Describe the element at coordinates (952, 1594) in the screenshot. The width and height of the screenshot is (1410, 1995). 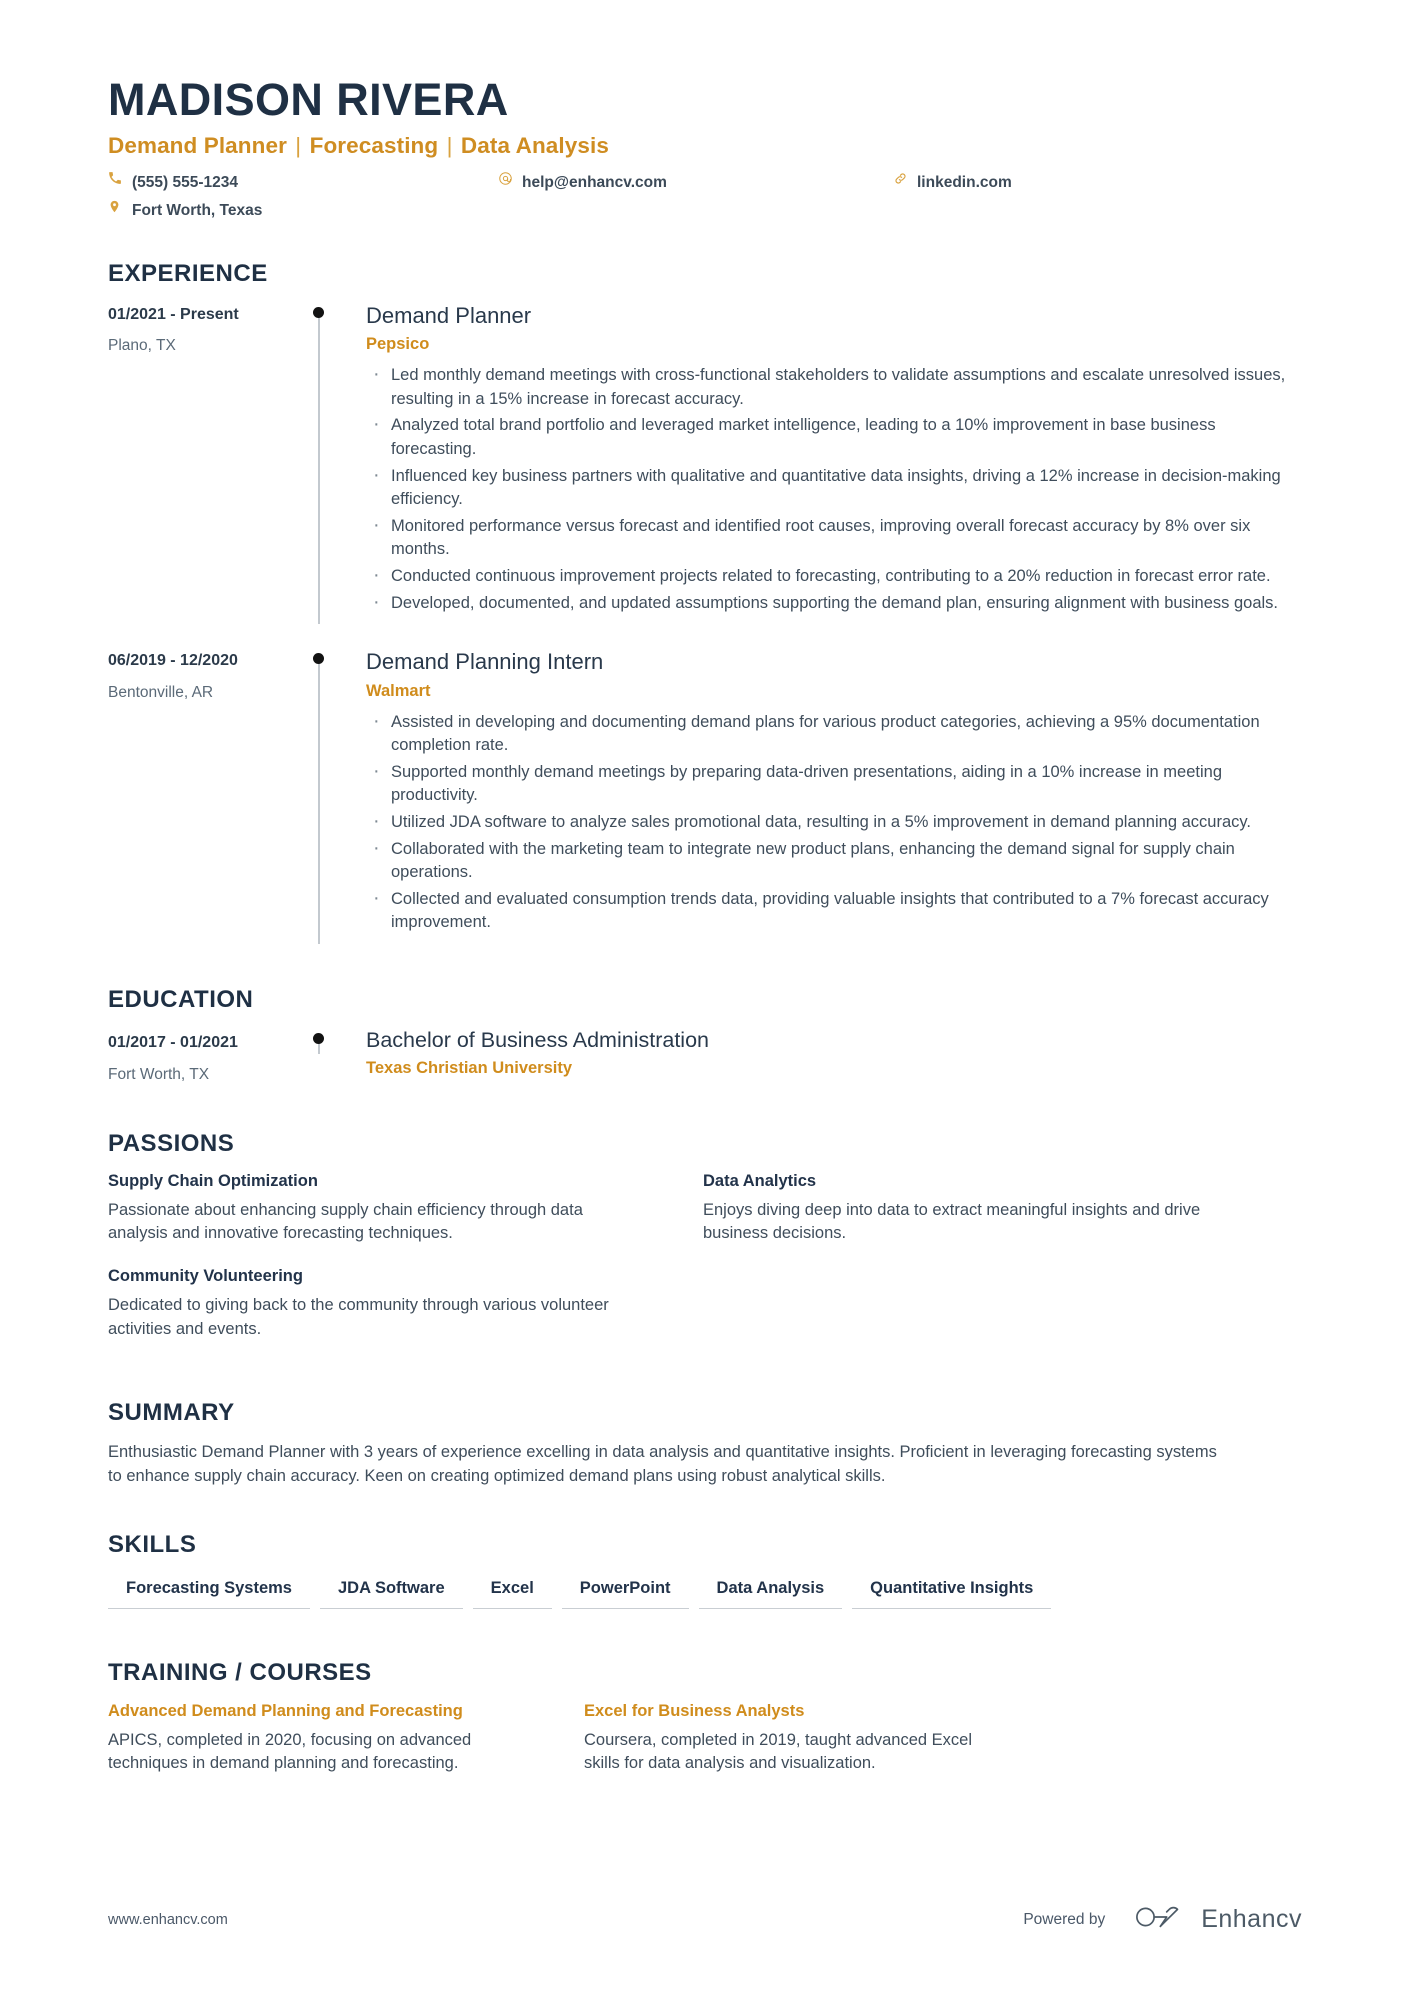
I see `skill-chip: Quantitative Insights` at that location.